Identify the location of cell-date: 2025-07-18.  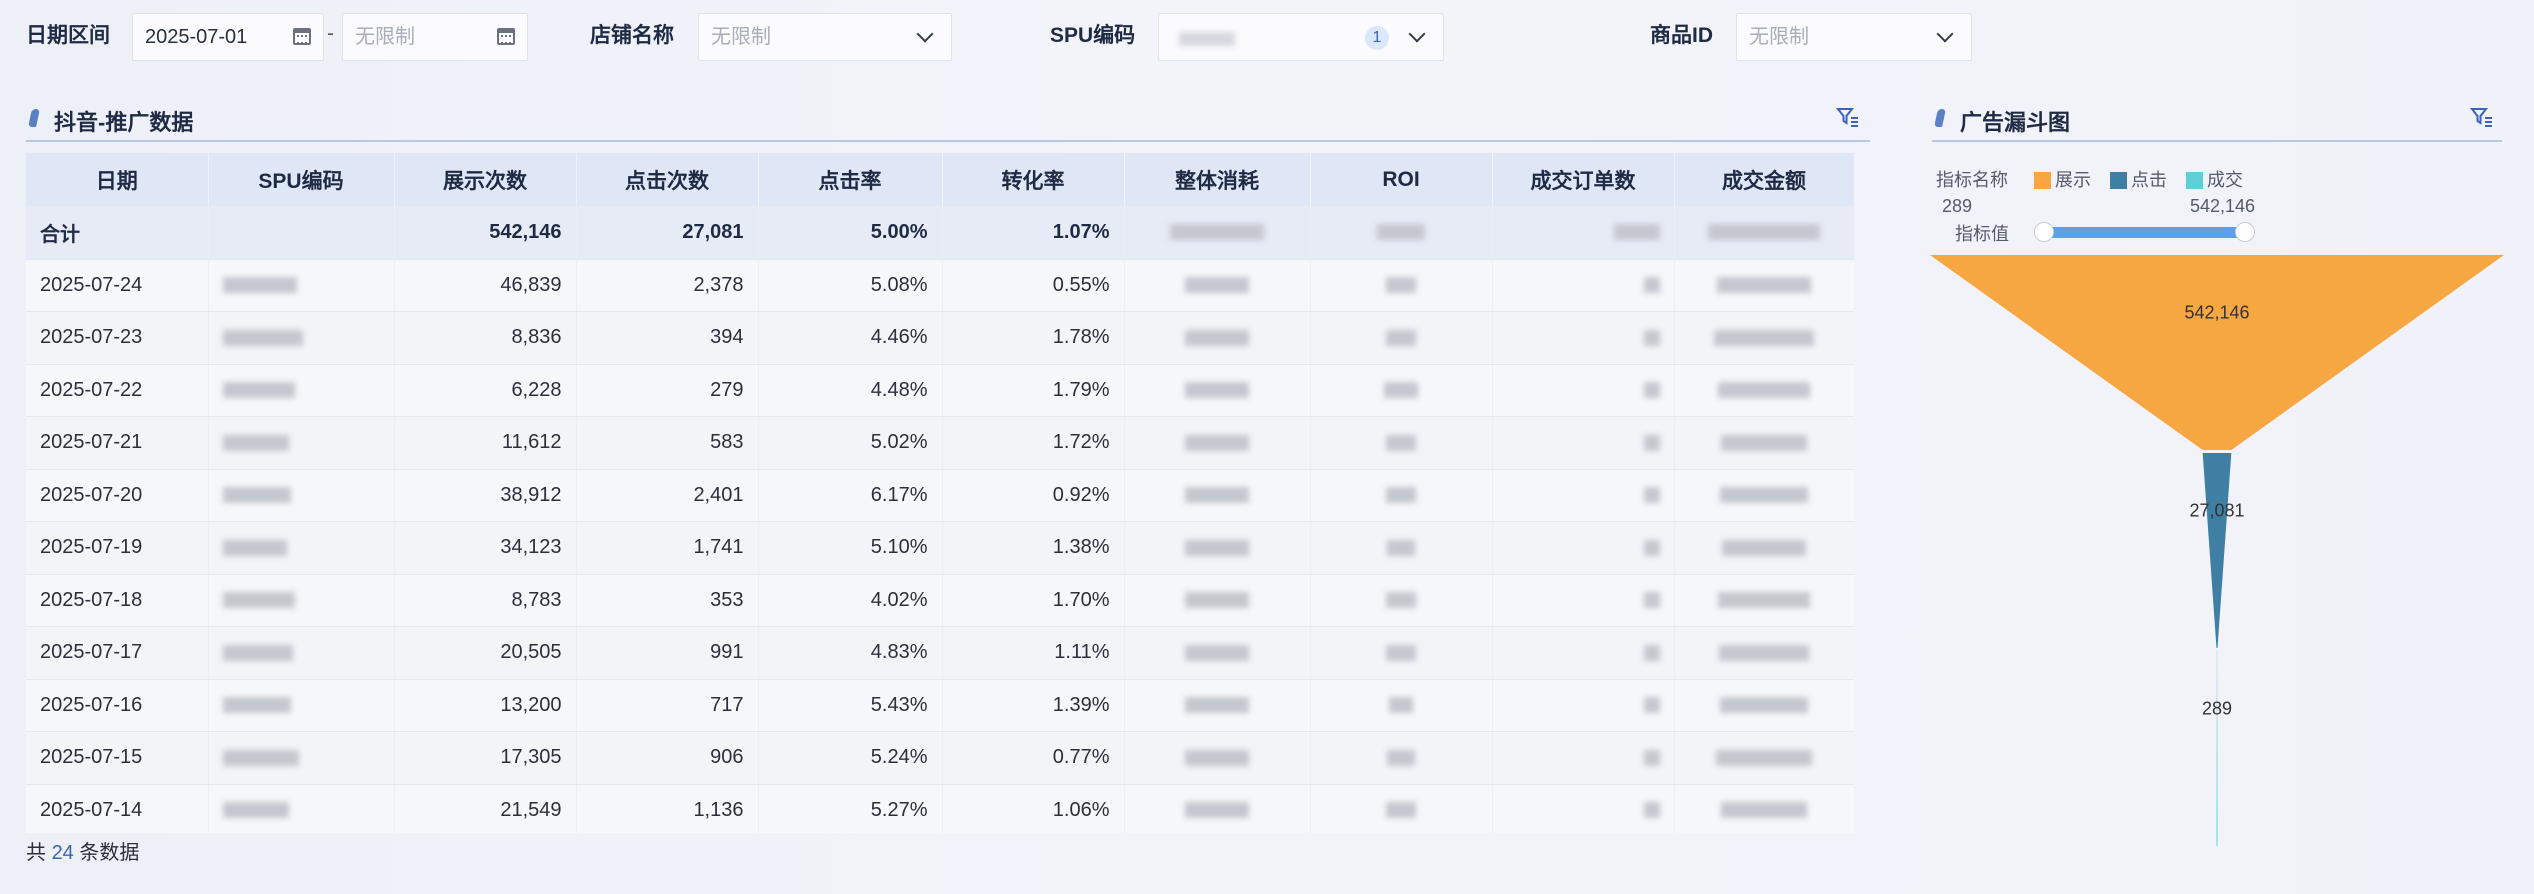
(117, 600).